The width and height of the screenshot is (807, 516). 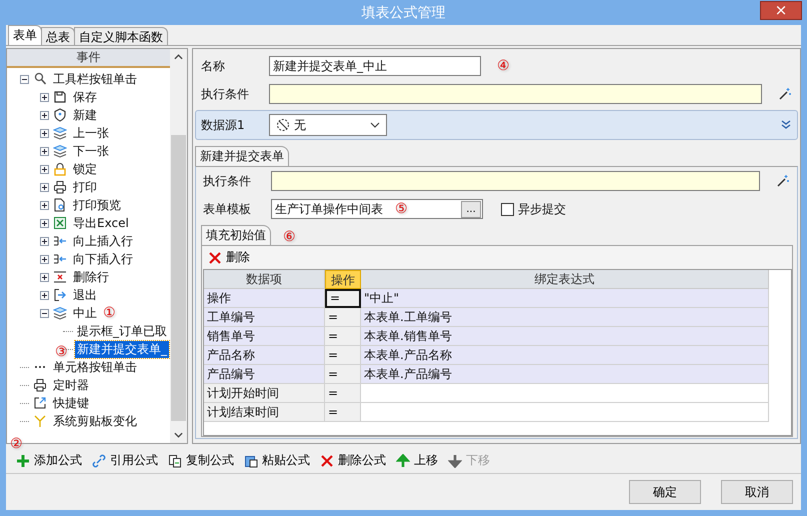 What do you see at coordinates (236, 235) in the screenshot?
I see `tab: 填充初始值` at bounding box center [236, 235].